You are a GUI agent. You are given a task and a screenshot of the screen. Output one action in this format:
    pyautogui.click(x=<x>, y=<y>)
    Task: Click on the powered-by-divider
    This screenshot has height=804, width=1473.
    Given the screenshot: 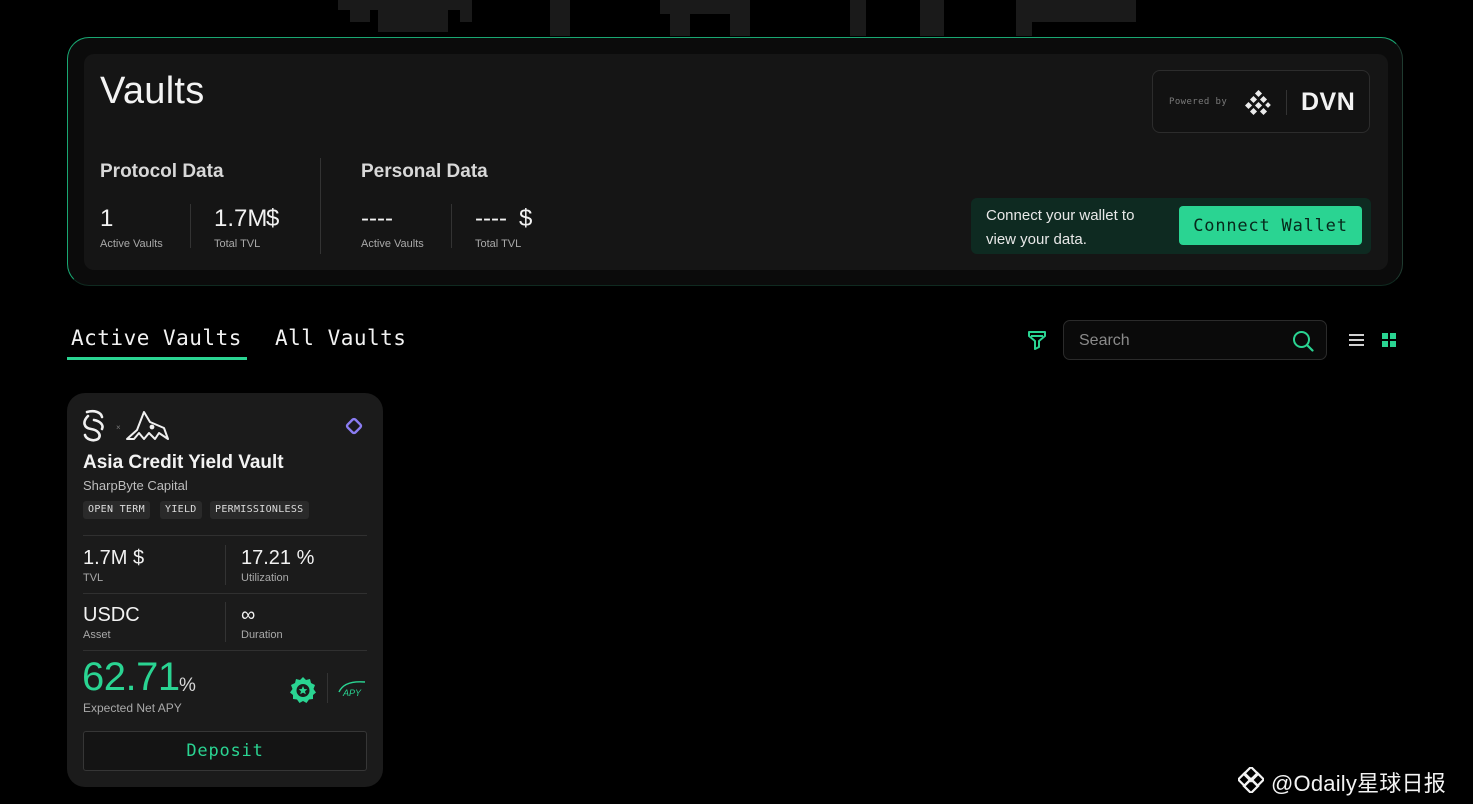 What is the action you would take?
    pyautogui.click(x=1286, y=102)
    